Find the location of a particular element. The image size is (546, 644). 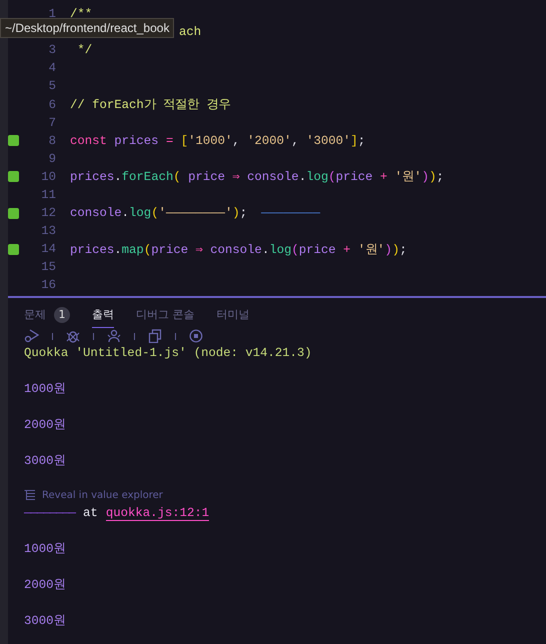

panel-tab: 디버그 콘솔 is located at coordinates (165, 315).